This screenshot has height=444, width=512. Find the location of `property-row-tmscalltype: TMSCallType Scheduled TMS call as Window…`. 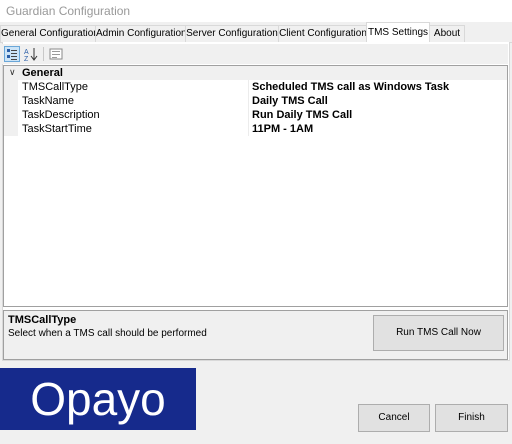

property-row-tmscalltype: TMSCallType Scheduled TMS call as Window… is located at coordinates (255, 87).